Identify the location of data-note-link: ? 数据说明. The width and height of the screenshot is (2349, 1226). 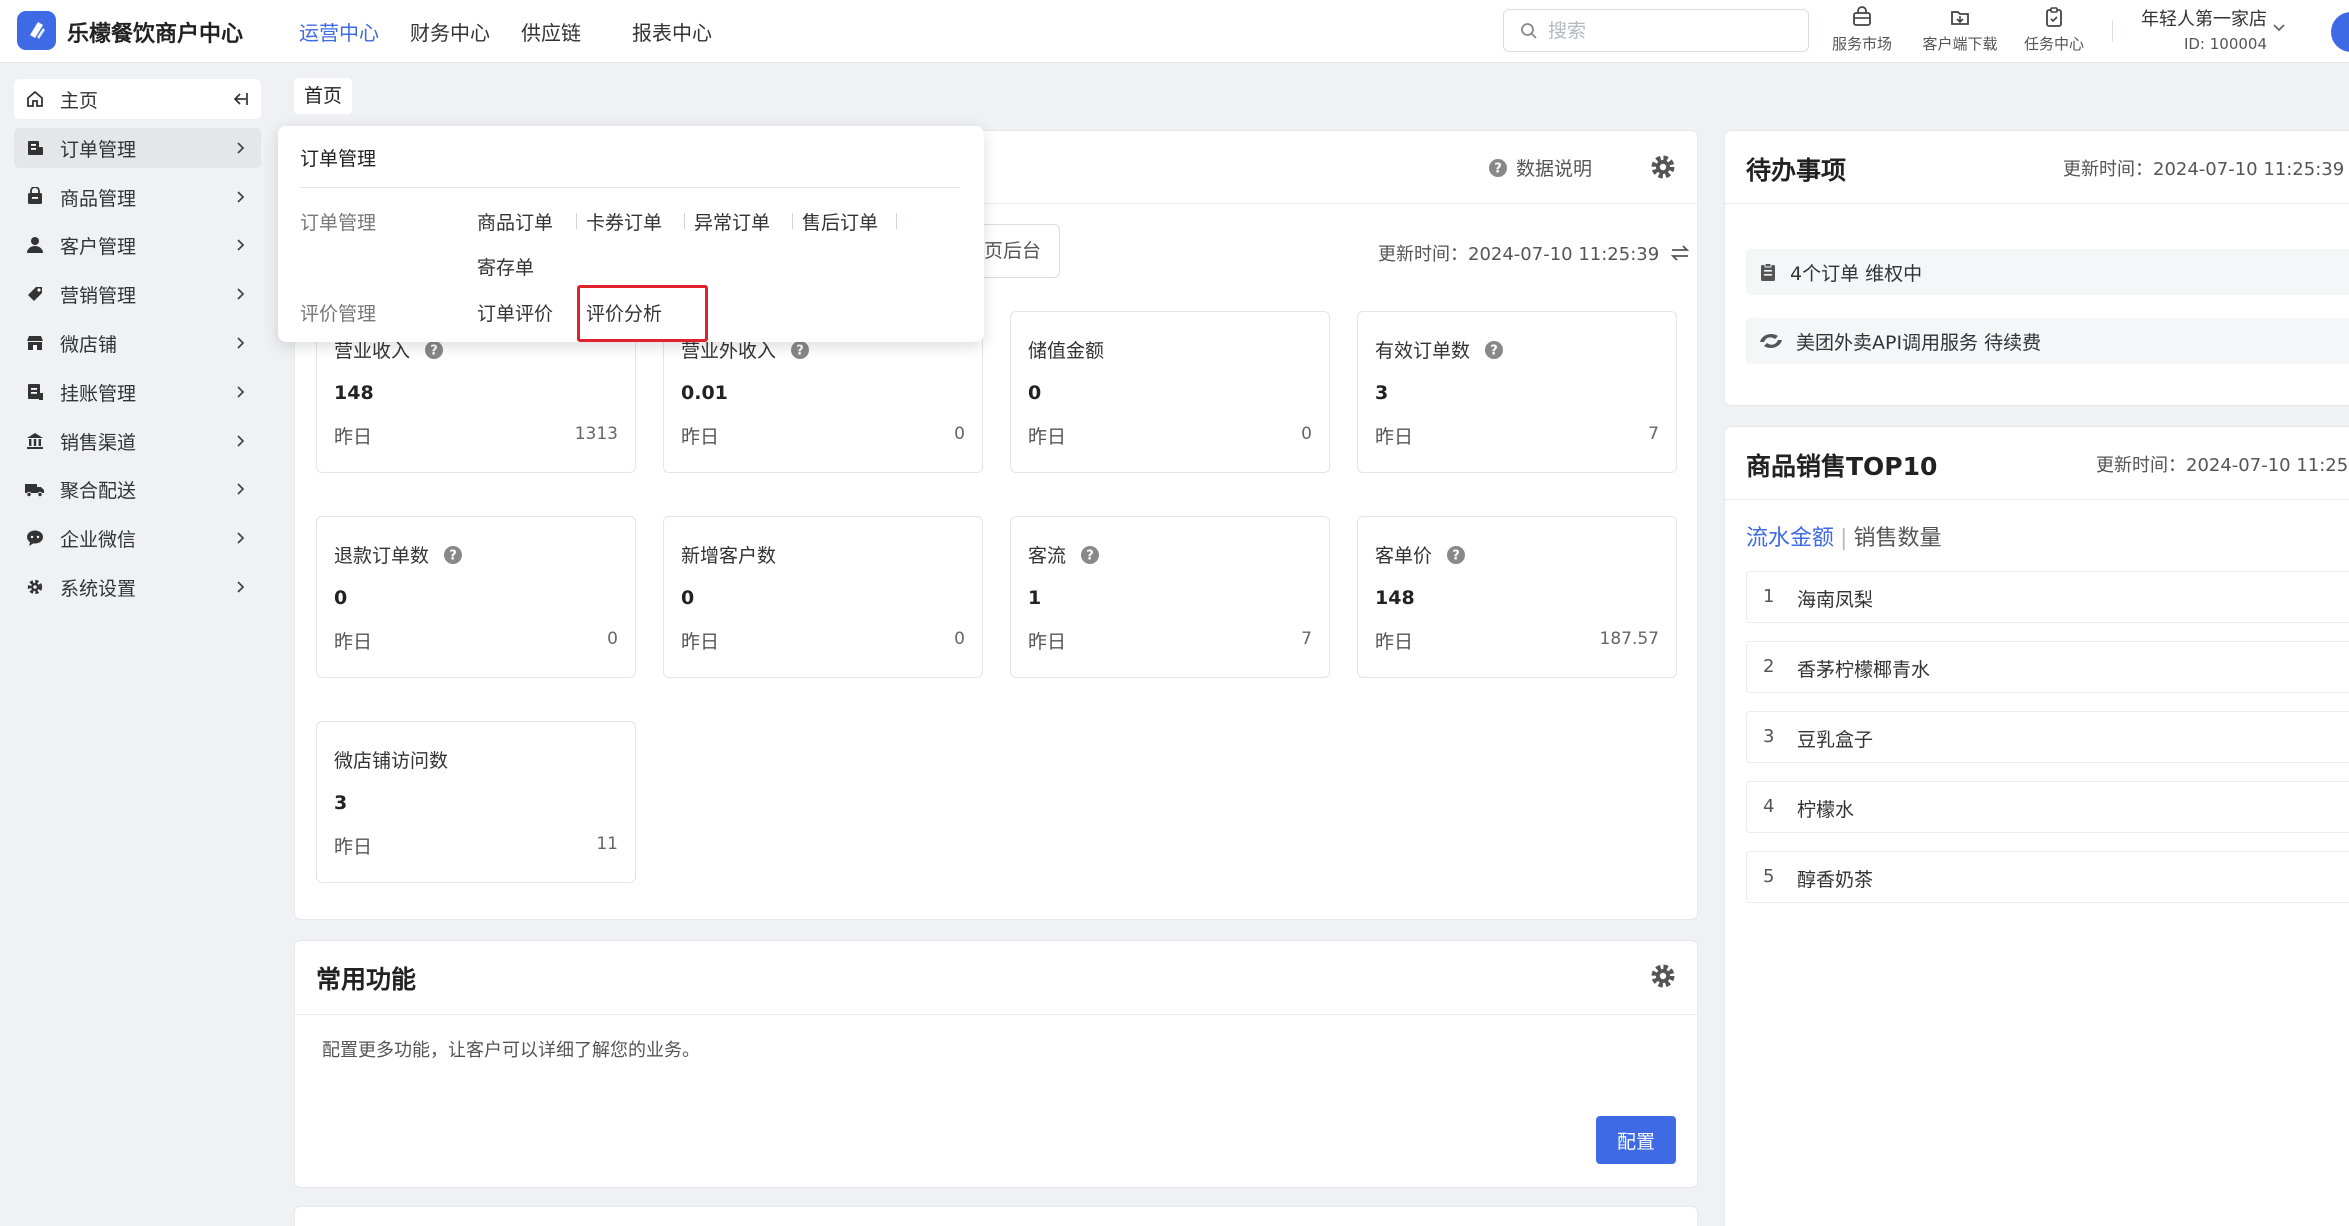
(1540, 167).